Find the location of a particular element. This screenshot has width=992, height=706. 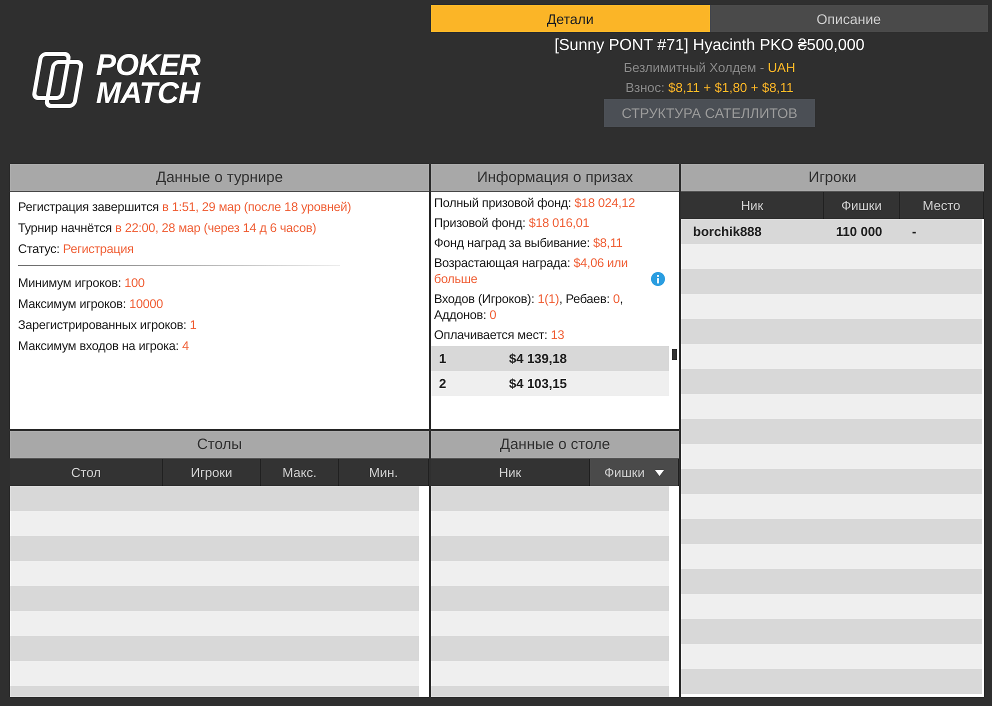

prize-cell-text: $4 139,18 is located at coordinates (538, 358).